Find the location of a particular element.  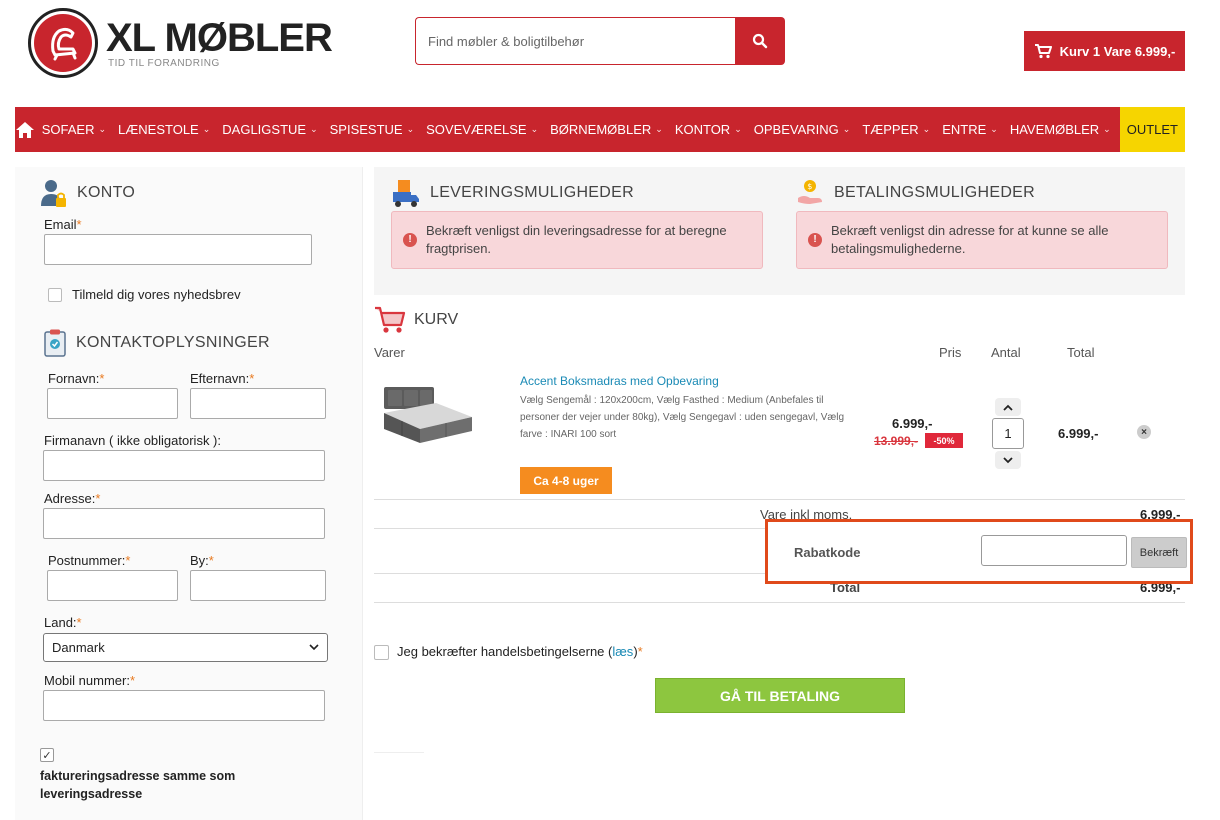

nav-item-dagligstue: DAGLIGSTUE ⌄ is located at coordinates (269, 129).